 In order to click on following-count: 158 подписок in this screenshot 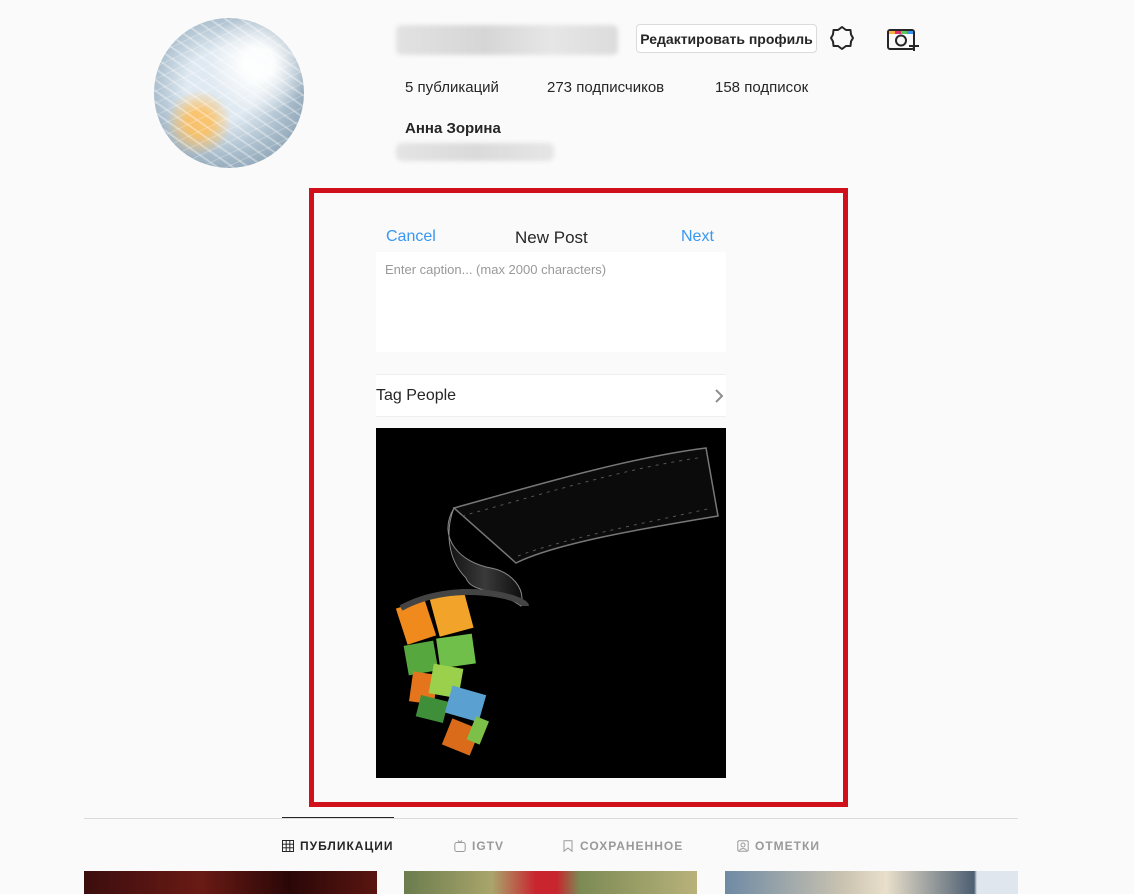, I will do `click(761, 87)`.